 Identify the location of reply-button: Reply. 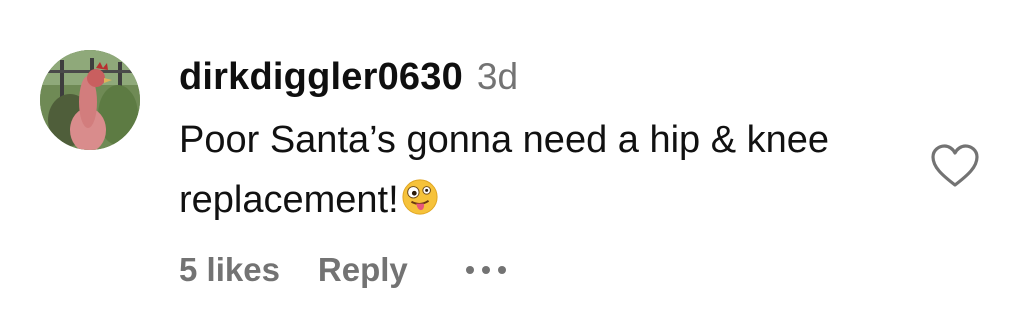
(363, 270).